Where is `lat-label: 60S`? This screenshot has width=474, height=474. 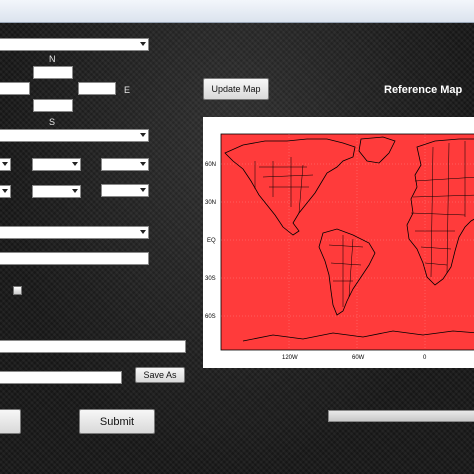
lat-label: 60S is located at coordinates (210, 317).